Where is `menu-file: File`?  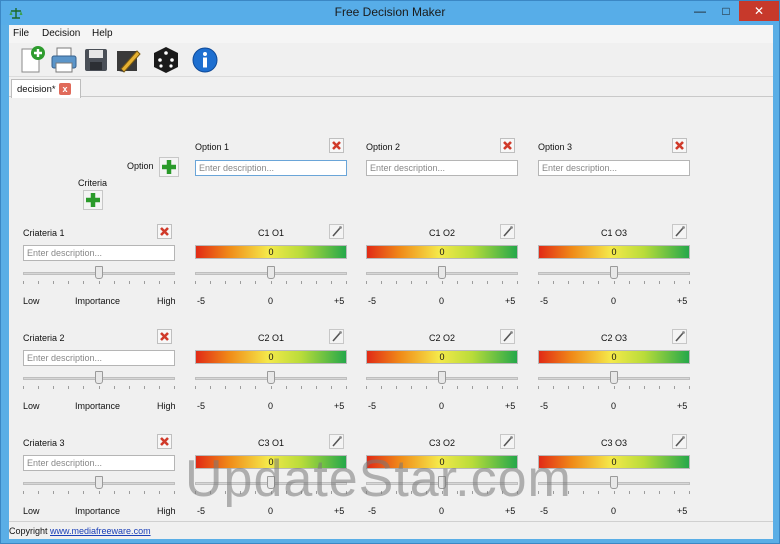 menu-file: File is located at coordinates (21, 33).